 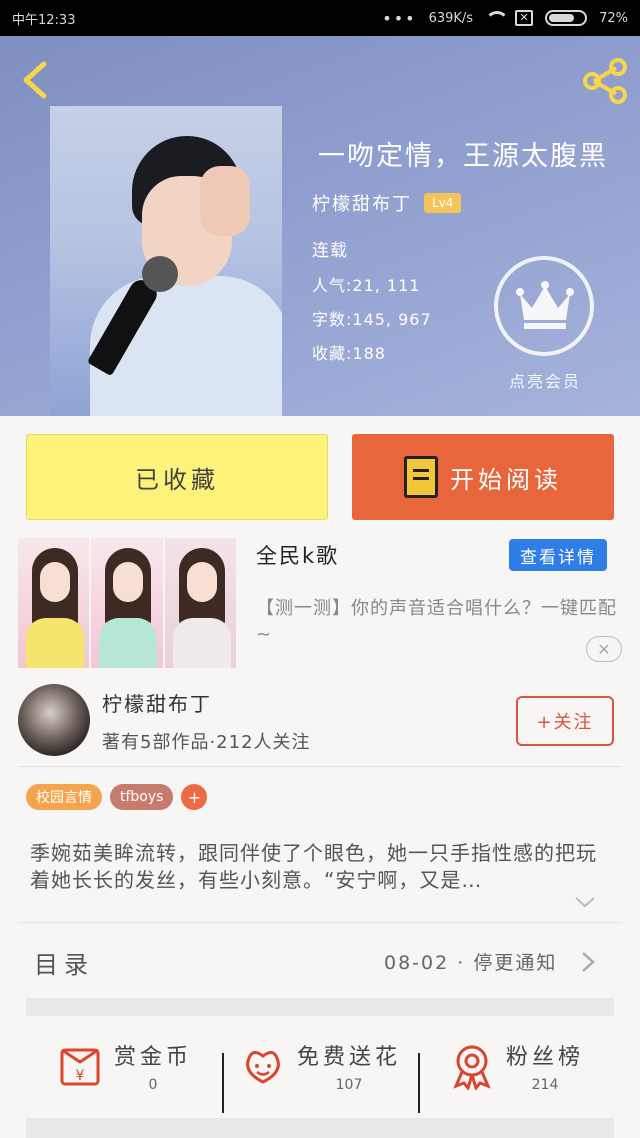 I want to click on fan-ranking-label: 粉丝榜, so click(x=544, y=1057).